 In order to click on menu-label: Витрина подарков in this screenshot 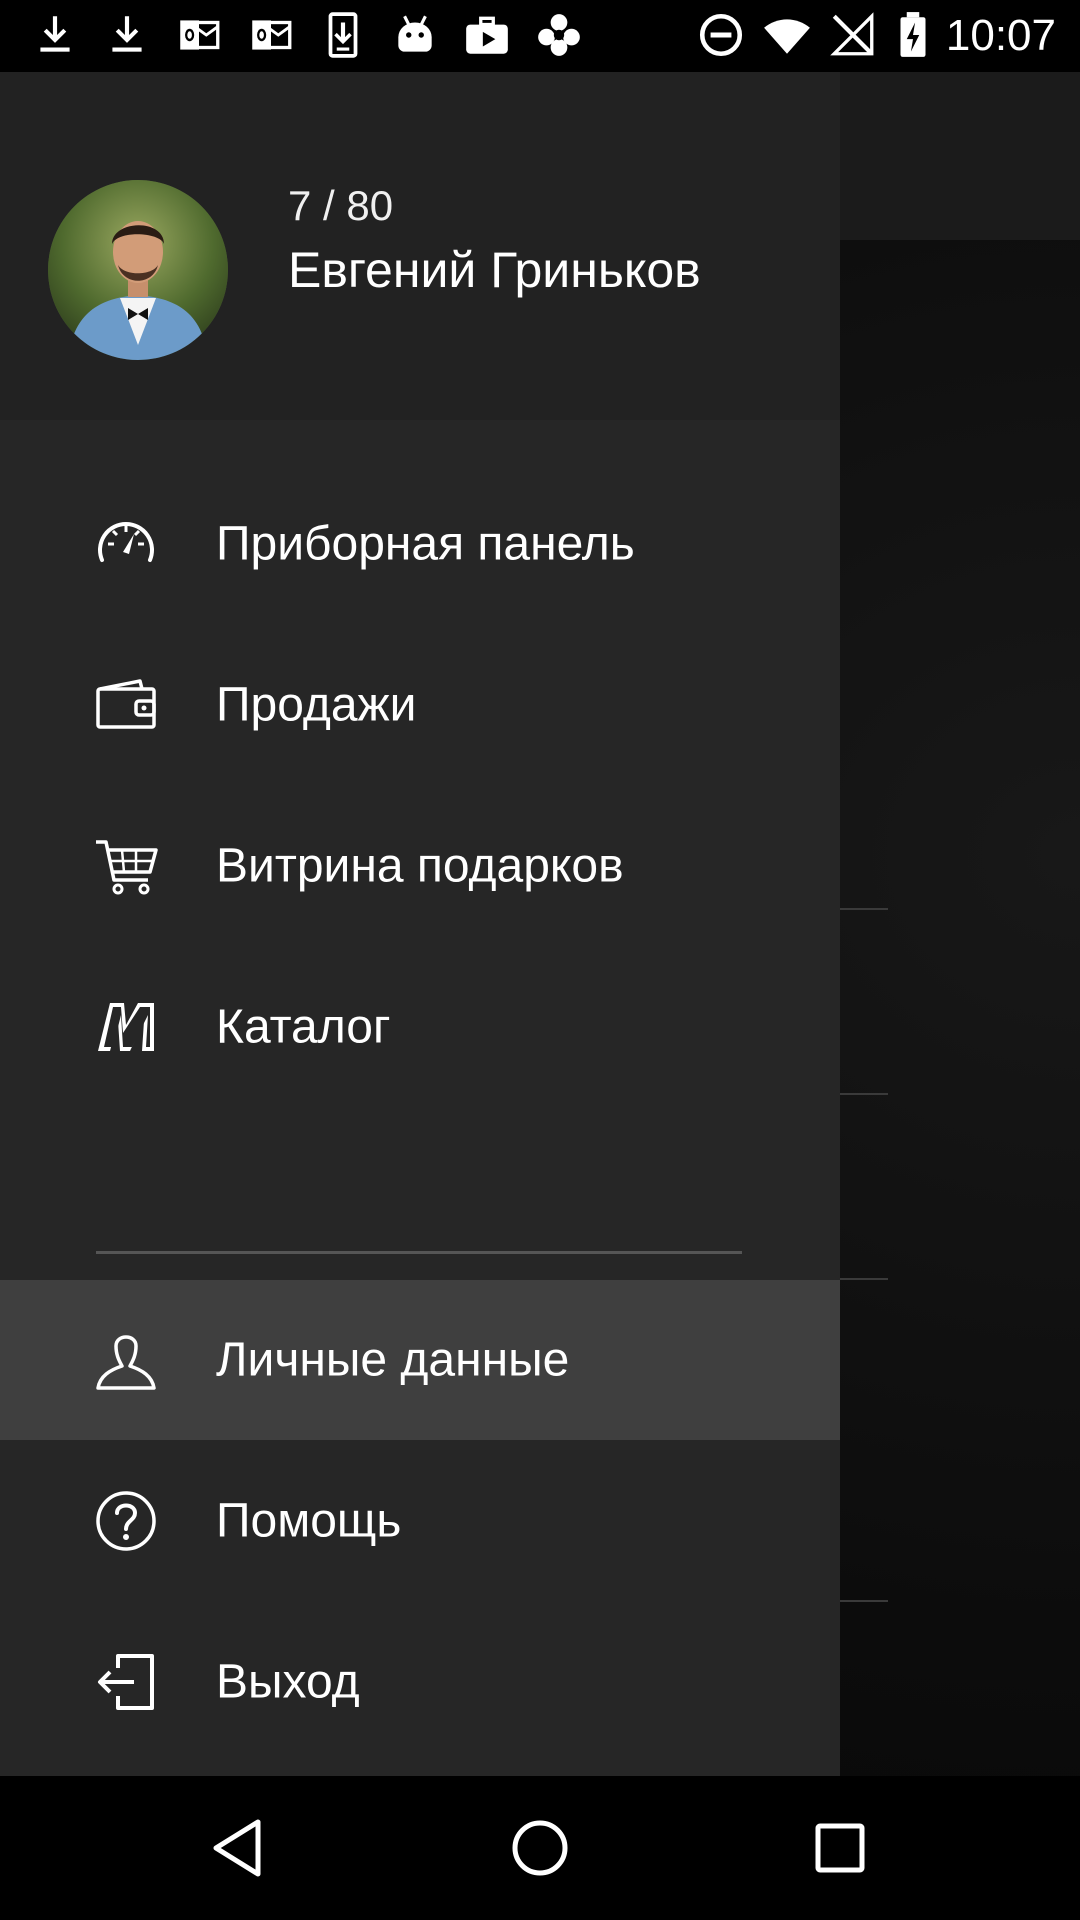, I will do `click(420, 866)`.